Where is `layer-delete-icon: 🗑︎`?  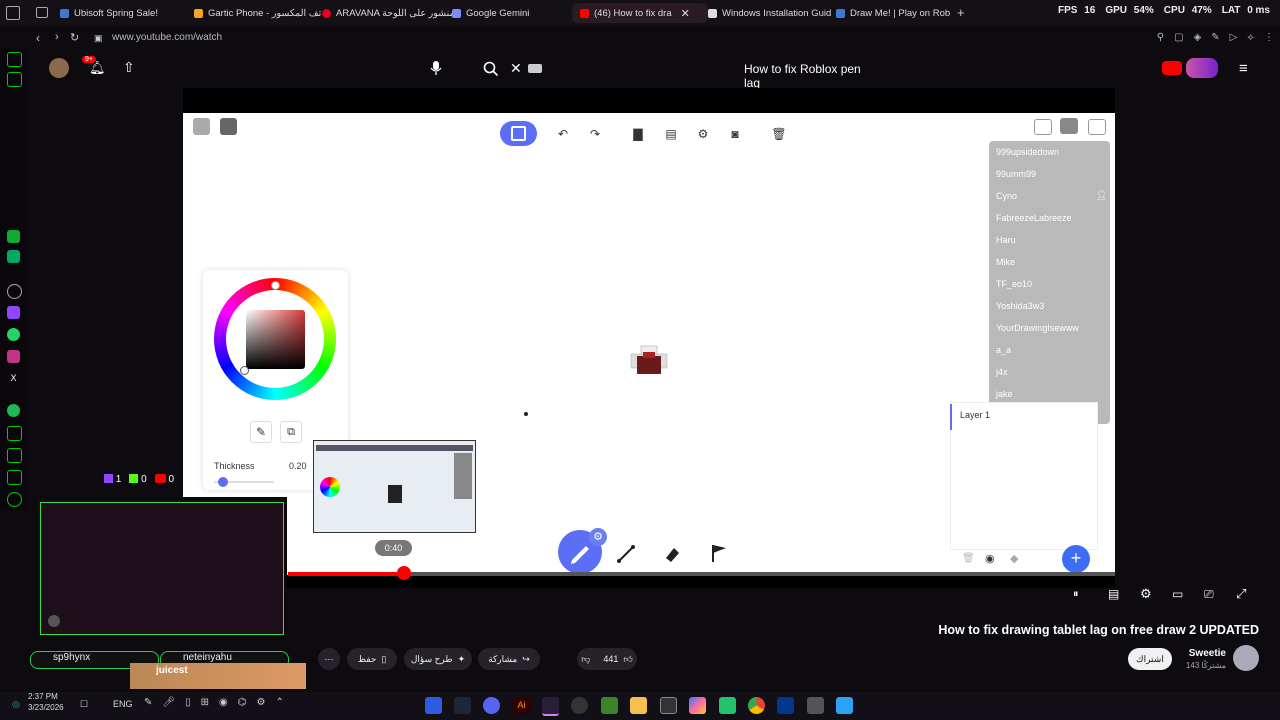 layer-delete-icon: 🗑︎ is located at coordinates (968, 558).